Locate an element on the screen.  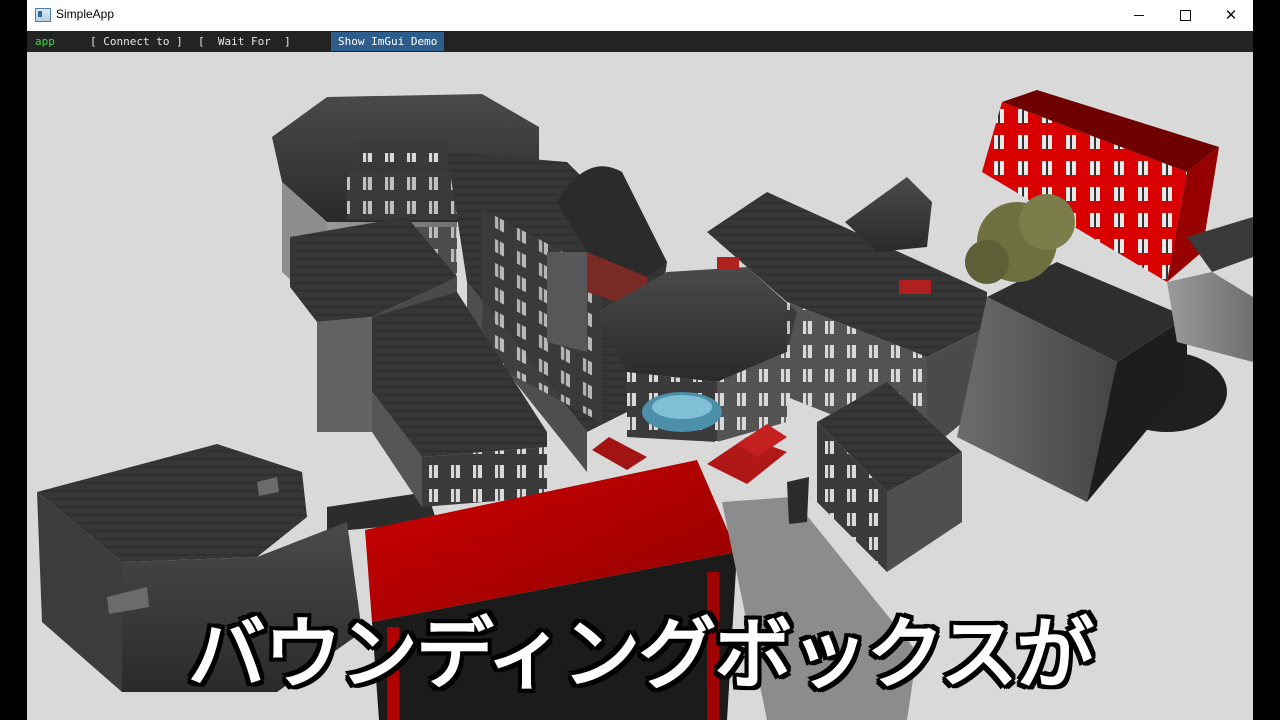
minimize-icon is located at coordinates (1139, 15).